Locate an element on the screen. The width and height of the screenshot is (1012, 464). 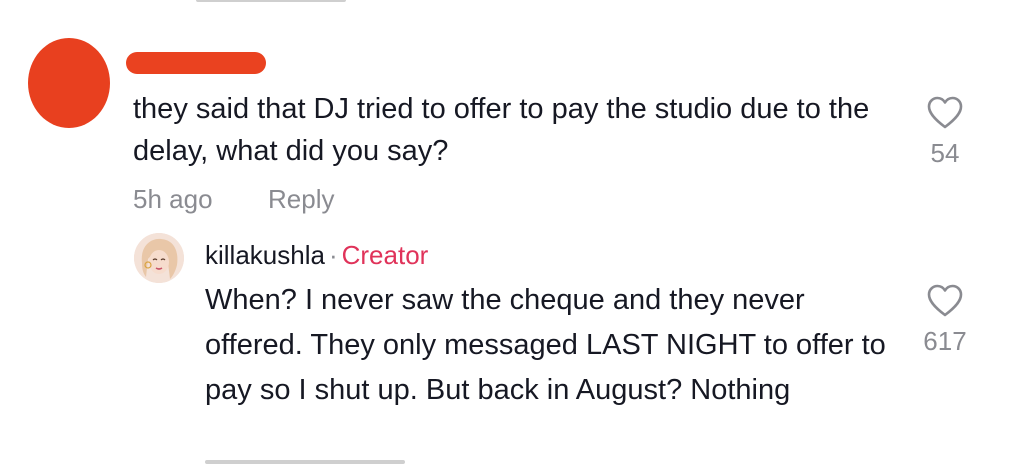
commenter-avatar-redacted is located at coordinates (69, 83).